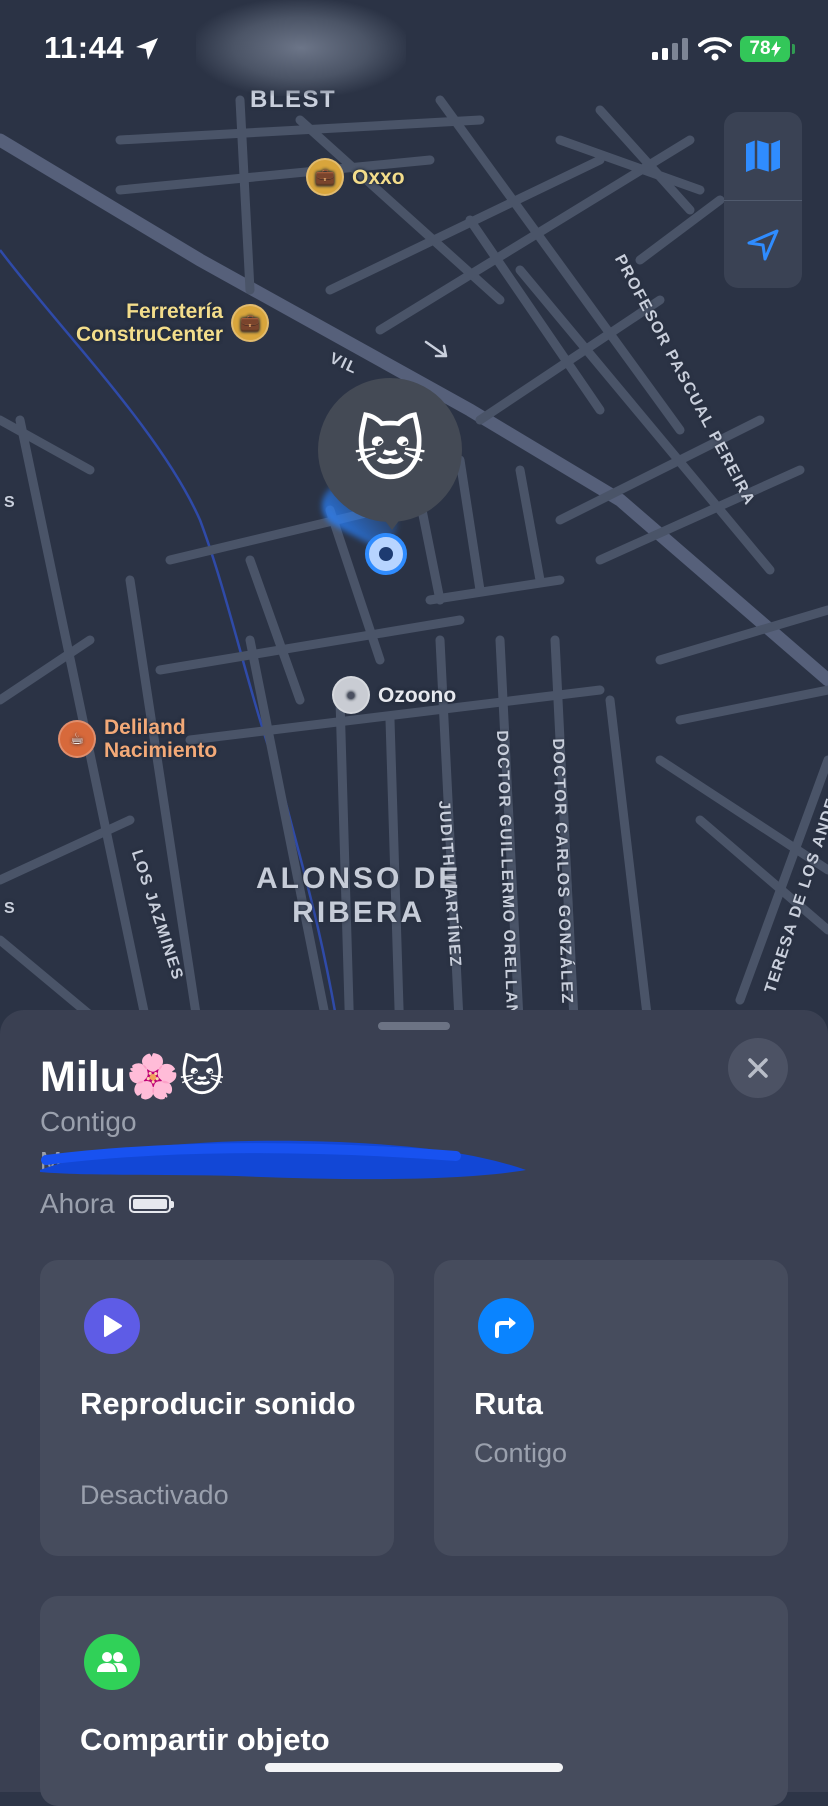 Image resolution: width=828 pixels, height=1806 pixels. I want to click on location-arrow-icon, so click(763, 245).